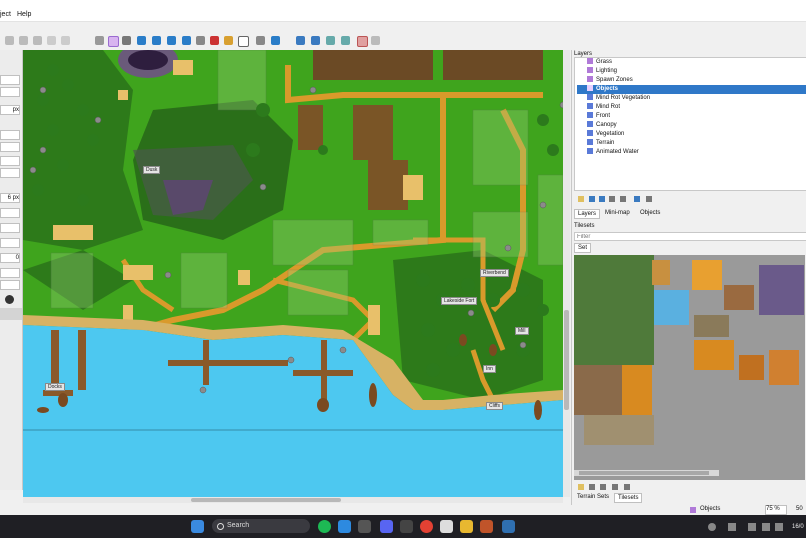 This screenshot has height=538, width=806. Describe the element at coordinates (522, 331) in the screenshot. I see `map-label: Mill` at that location.